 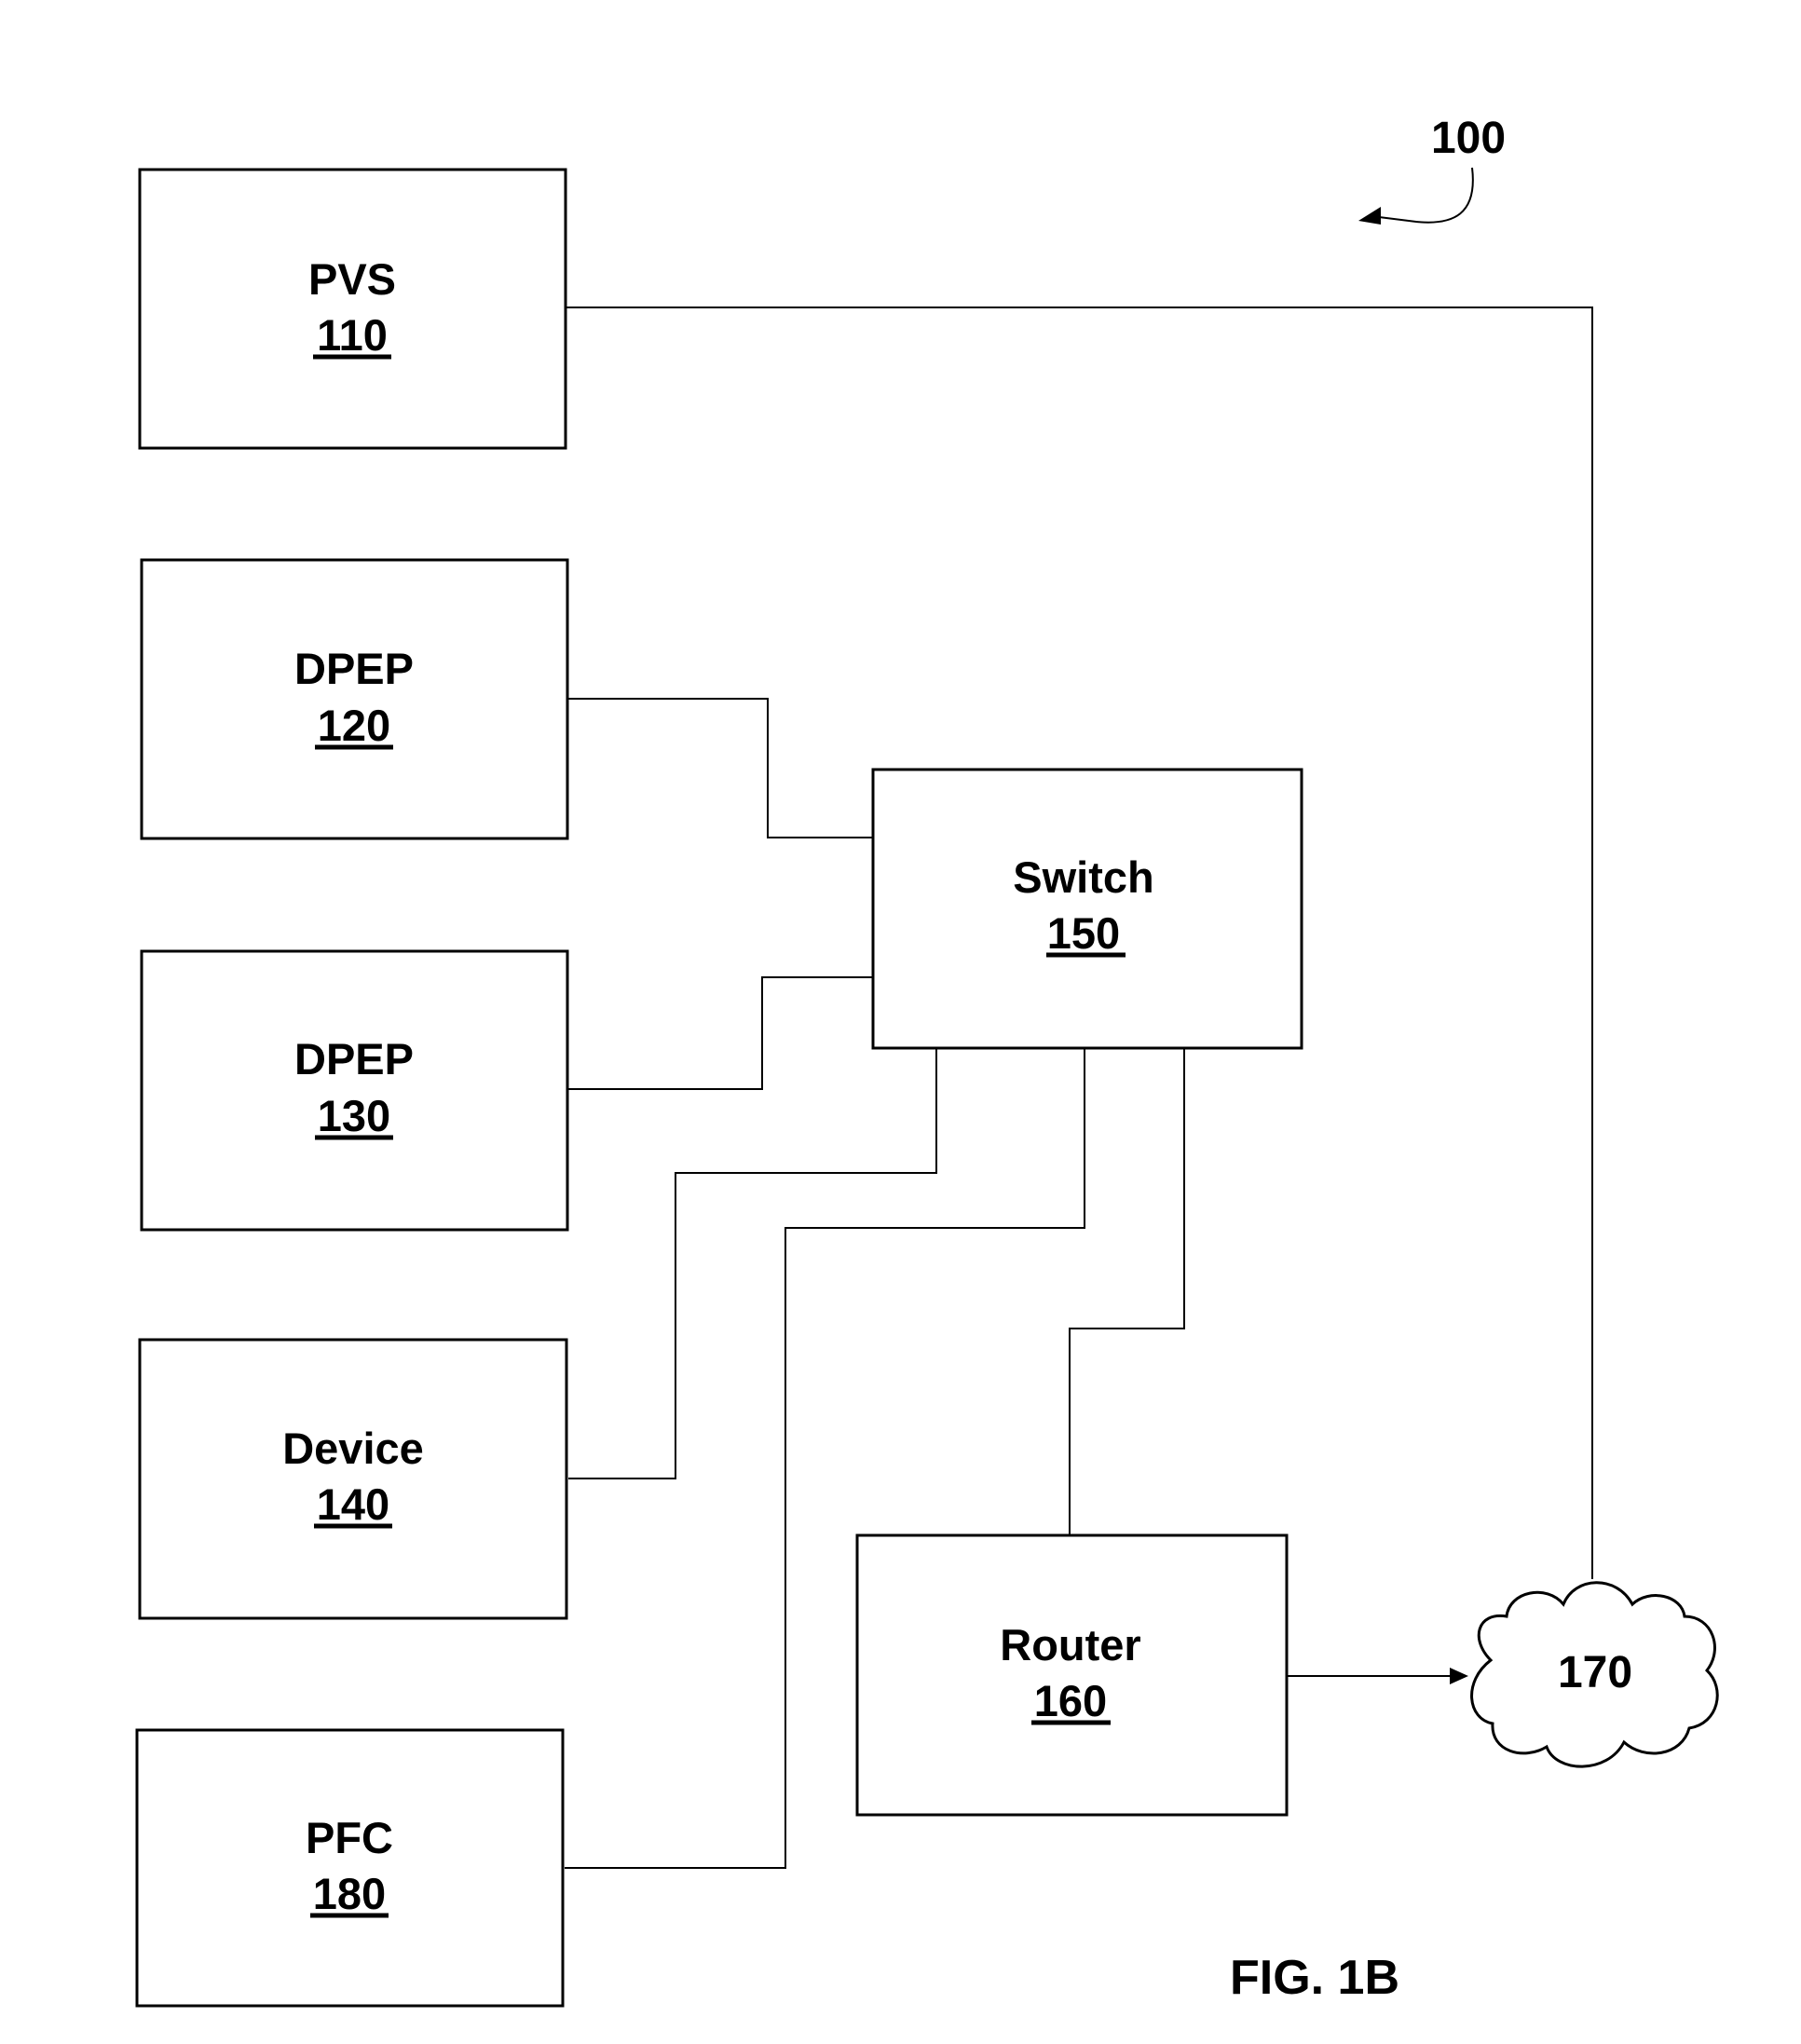 What do you see at coordinates (350, 1868) in the screenshot?
I see `block-pfc-180: PFC 180` at bounding box center [350, 1868].